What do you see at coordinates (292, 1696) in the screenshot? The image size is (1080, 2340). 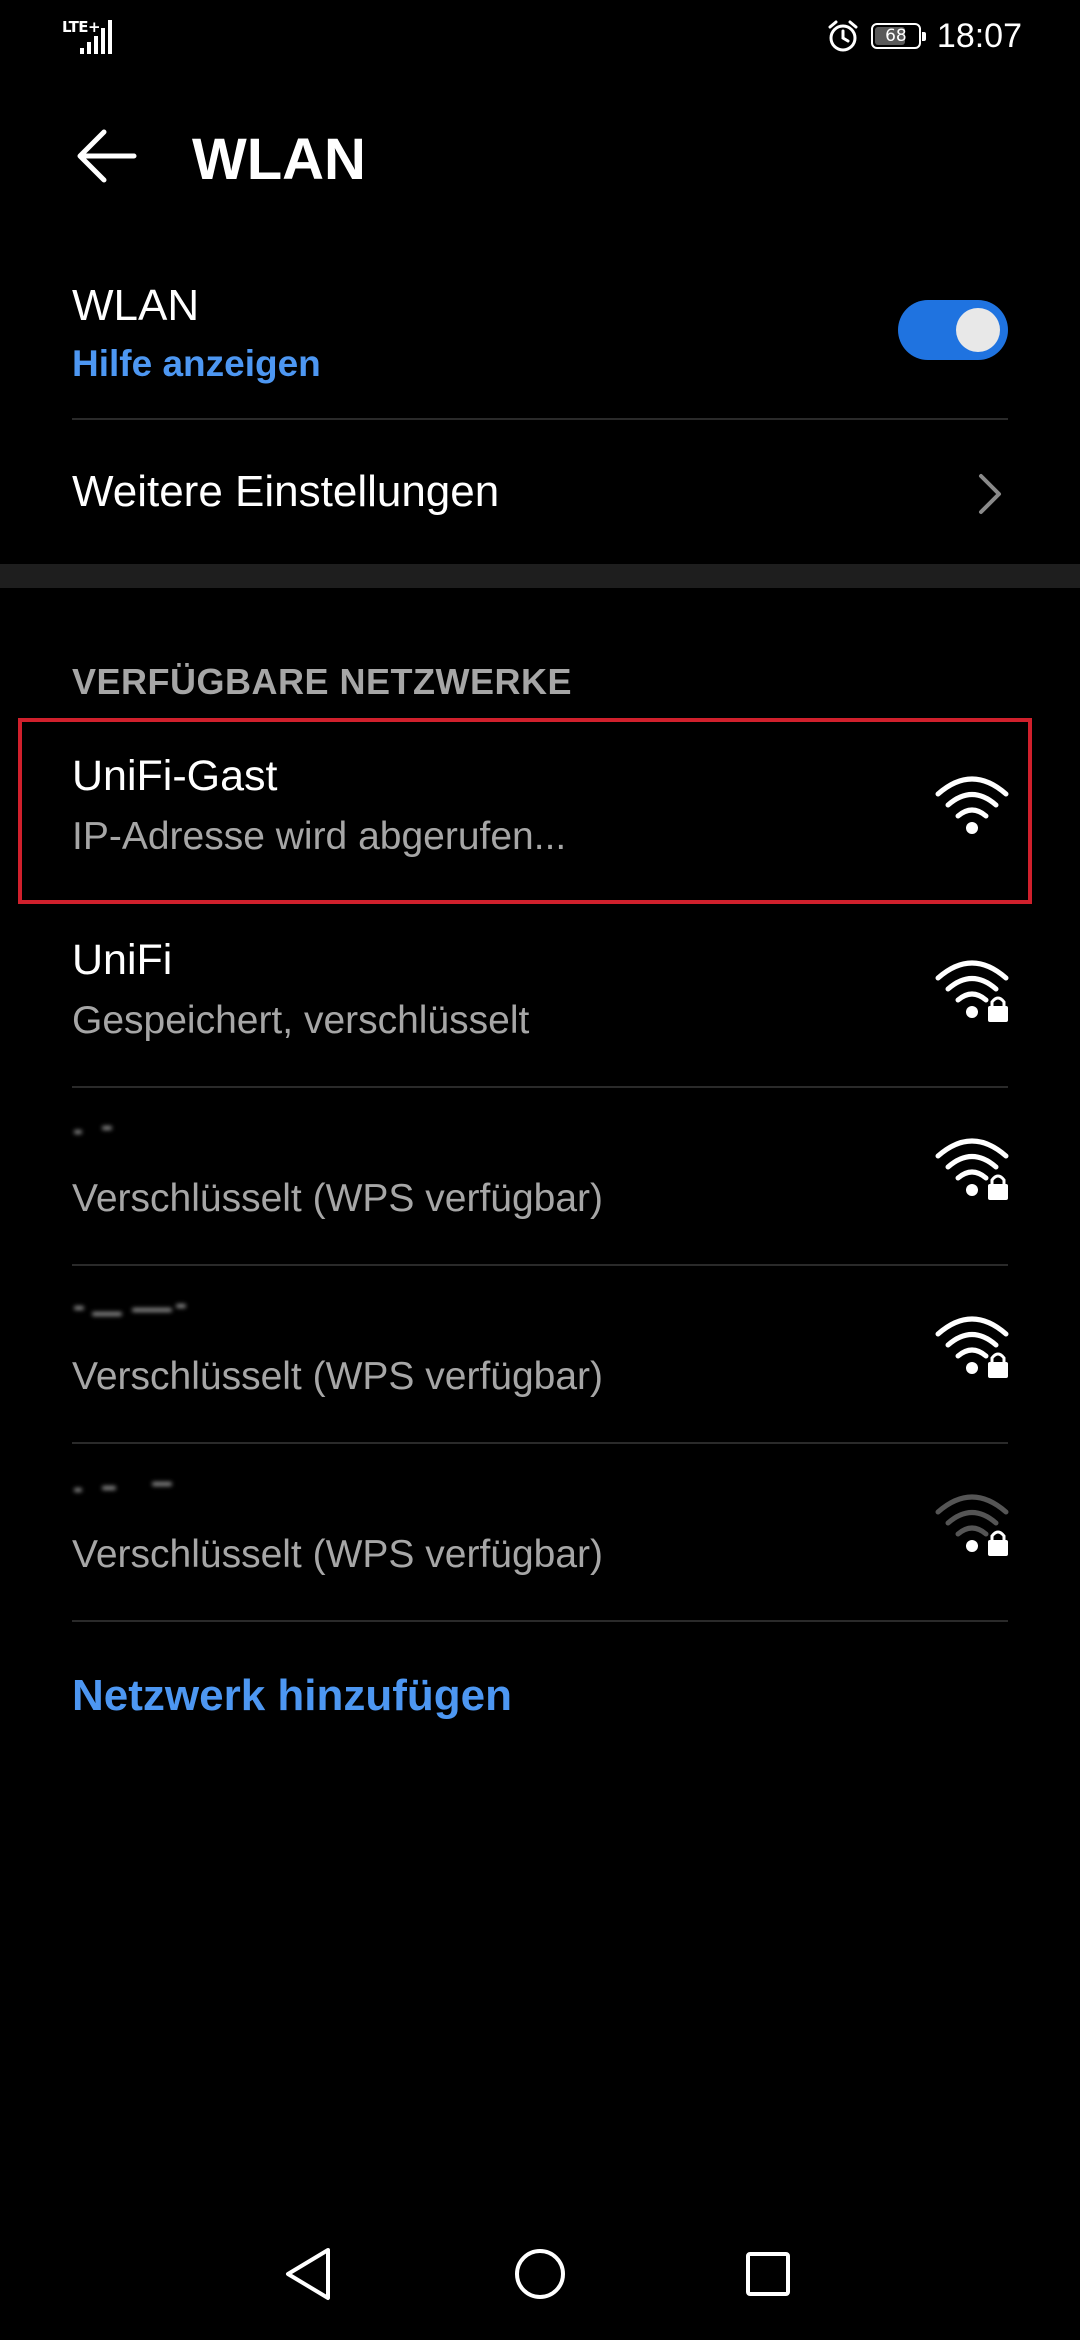 I see `add-network-button: Netzwerk hinzufügen` at bounding box center [292, 1696].